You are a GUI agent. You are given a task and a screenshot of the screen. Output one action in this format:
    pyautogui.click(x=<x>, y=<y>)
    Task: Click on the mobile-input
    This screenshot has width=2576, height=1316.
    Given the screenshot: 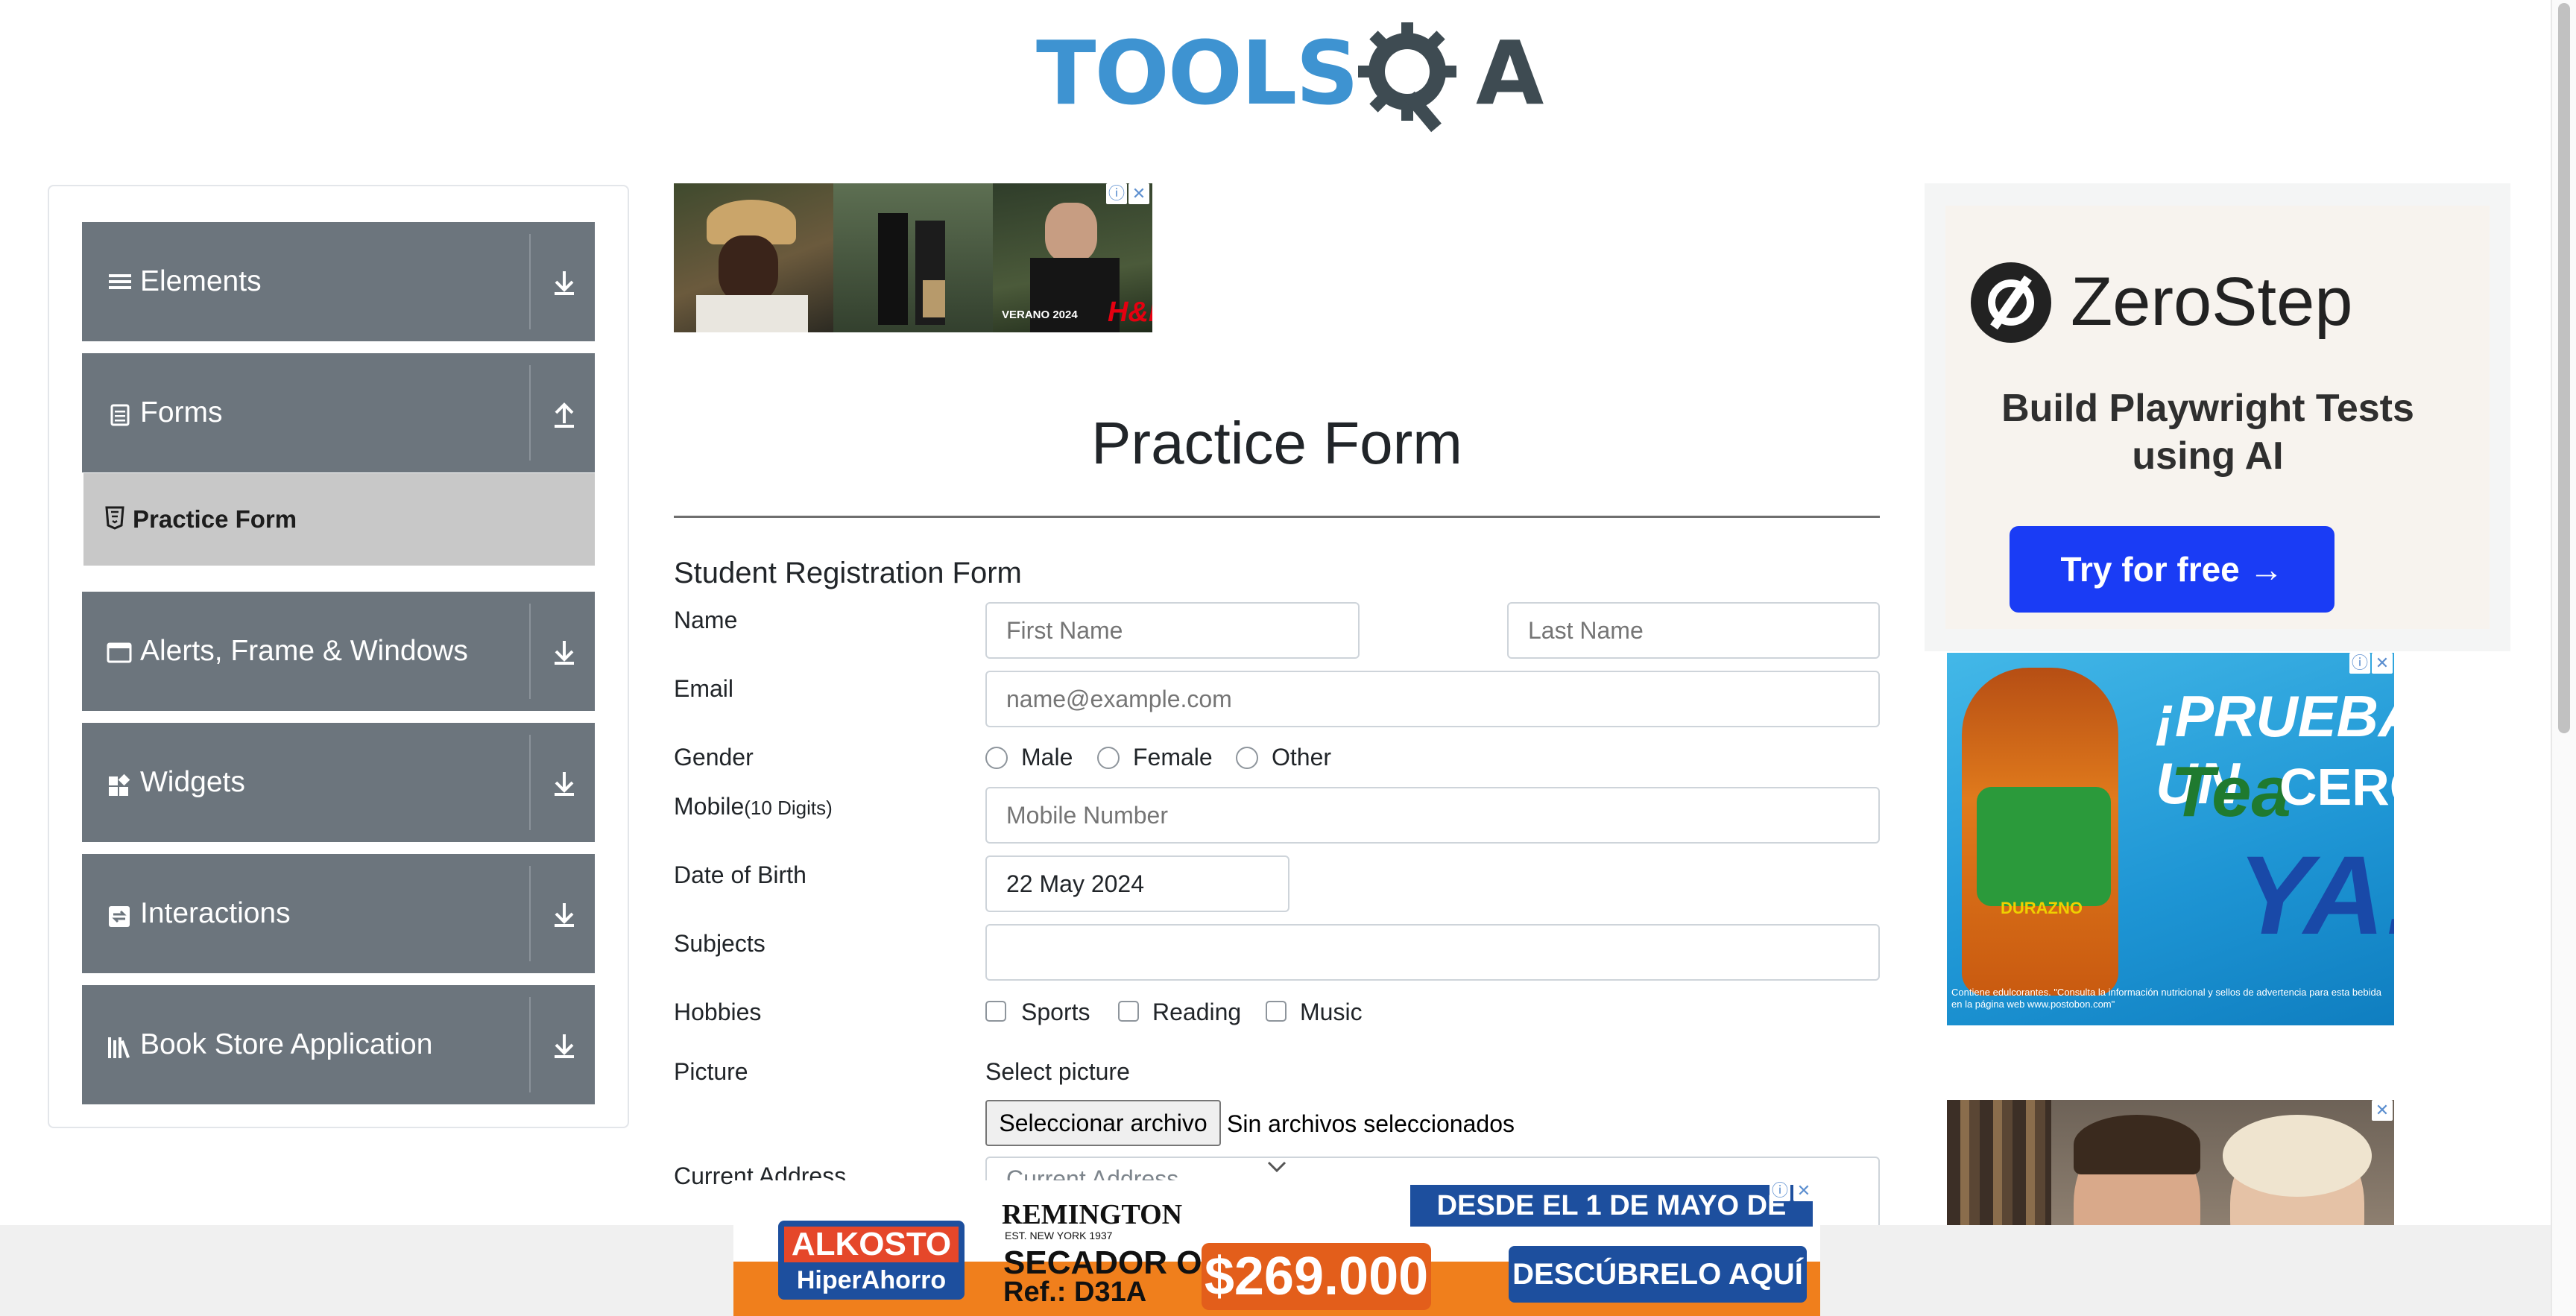 What is the action you would take?
    pyautogui.click(x=1433, y=816)
    